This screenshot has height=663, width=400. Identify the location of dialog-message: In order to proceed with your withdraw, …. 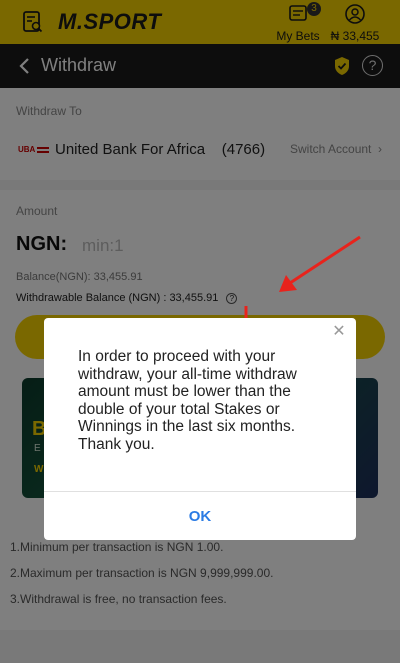
(187, 400).